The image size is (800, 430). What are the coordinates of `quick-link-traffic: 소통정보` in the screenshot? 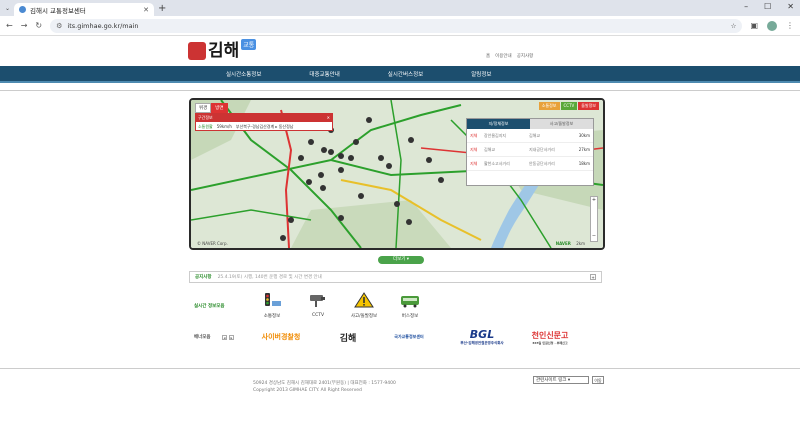 It's located at (272, 305).